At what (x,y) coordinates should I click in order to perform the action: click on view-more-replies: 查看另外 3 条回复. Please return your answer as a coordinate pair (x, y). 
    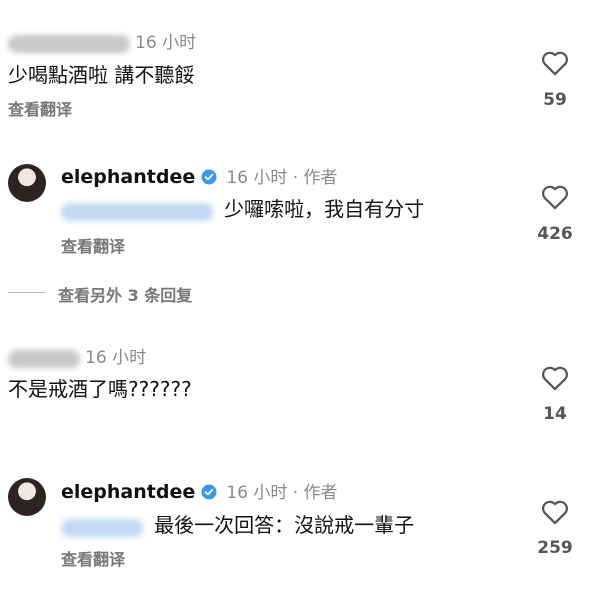
    Looking at the image, I should click on (125, 294).